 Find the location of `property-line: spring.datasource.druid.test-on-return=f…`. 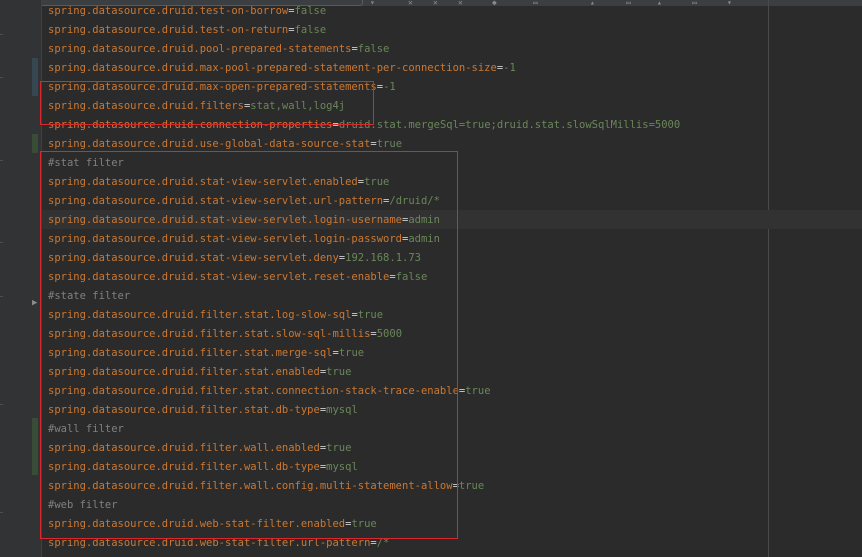

property-line: spring.datasource.druid.test-on-return=f… is located at coordinates (455, 30).